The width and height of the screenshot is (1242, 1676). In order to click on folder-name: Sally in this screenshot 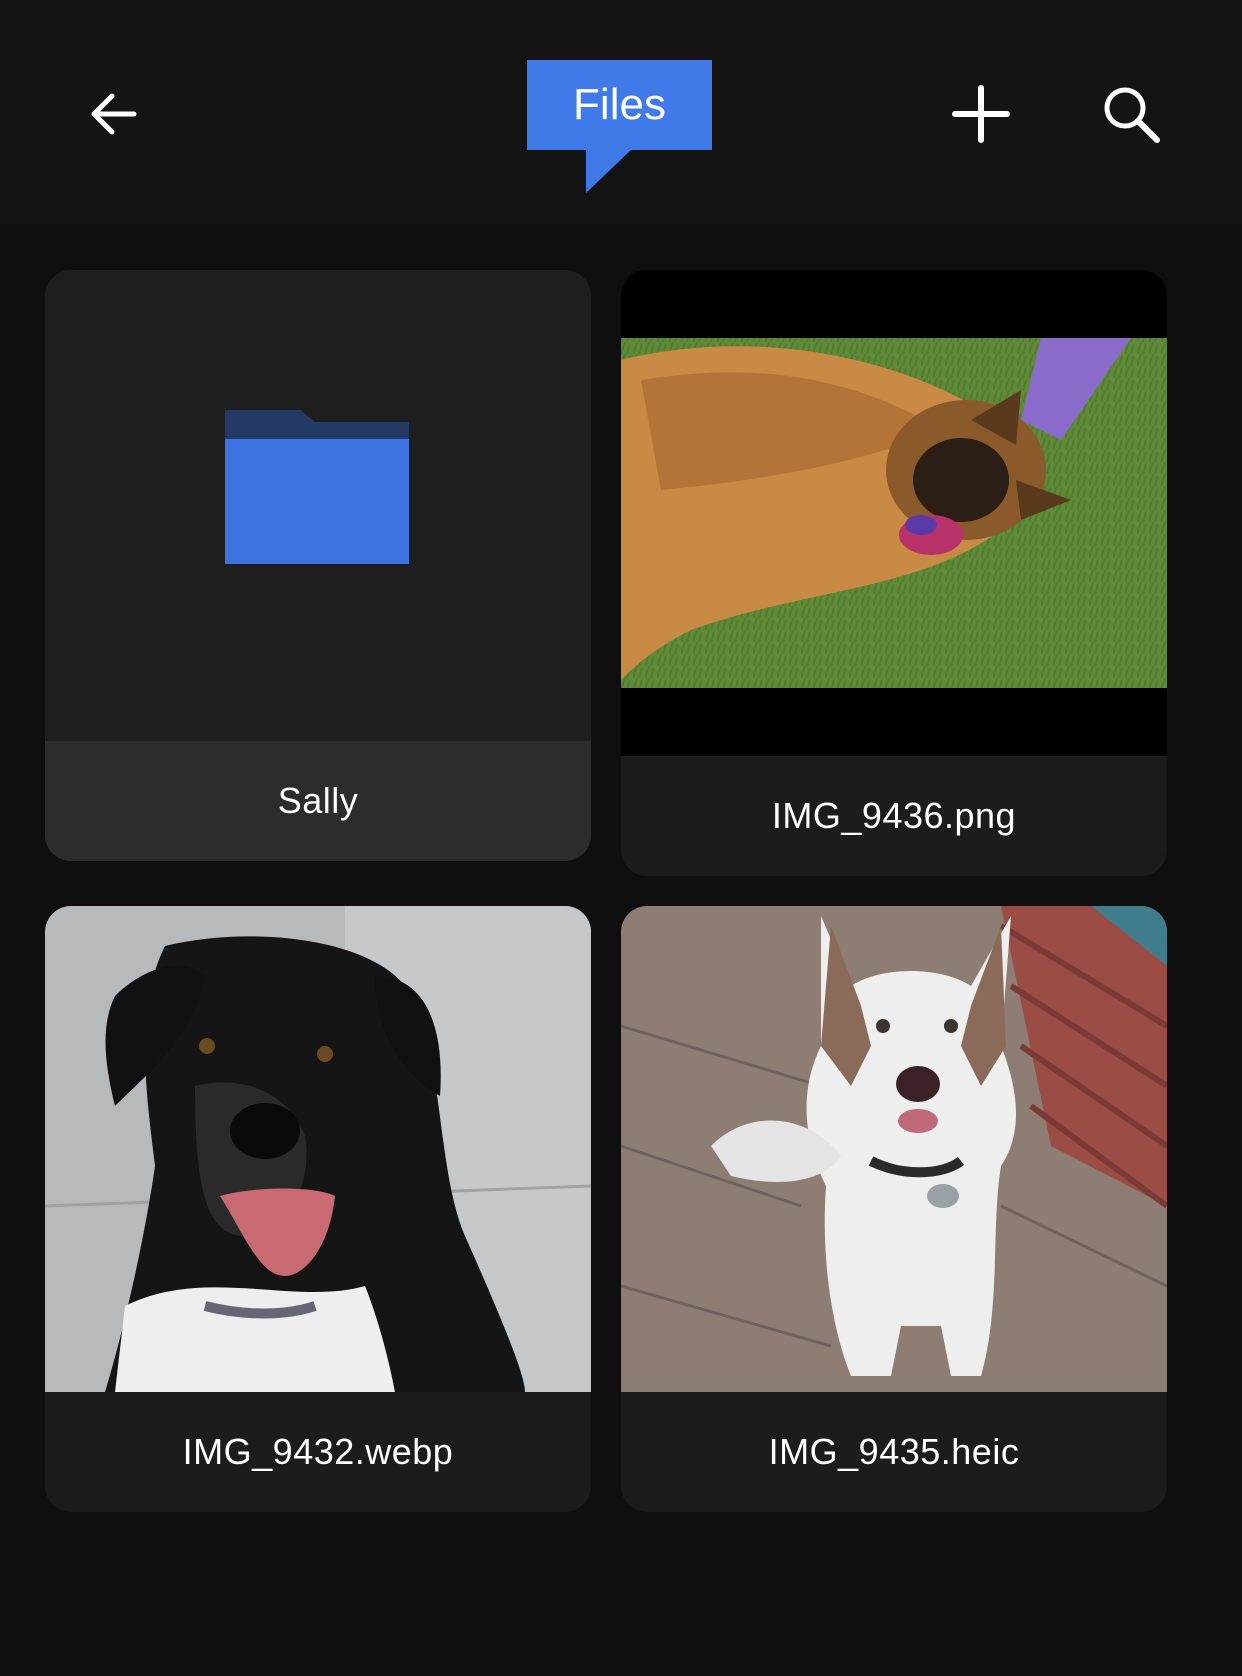, I will do `click(318, 801)`.